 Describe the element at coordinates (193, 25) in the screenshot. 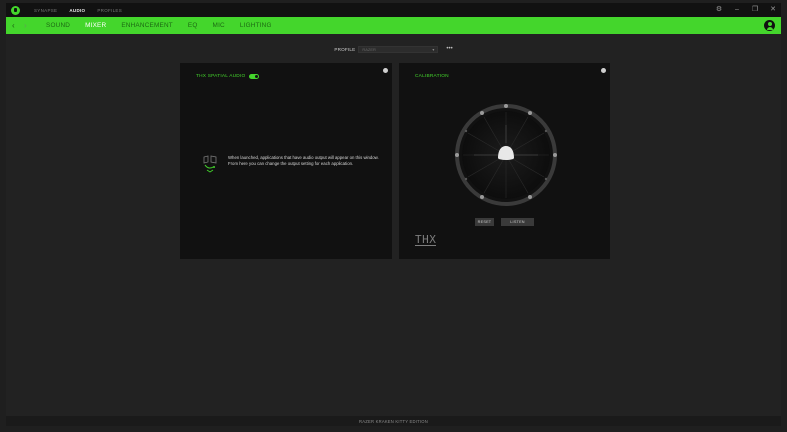

I see `tab-eq: EQ` at that location.